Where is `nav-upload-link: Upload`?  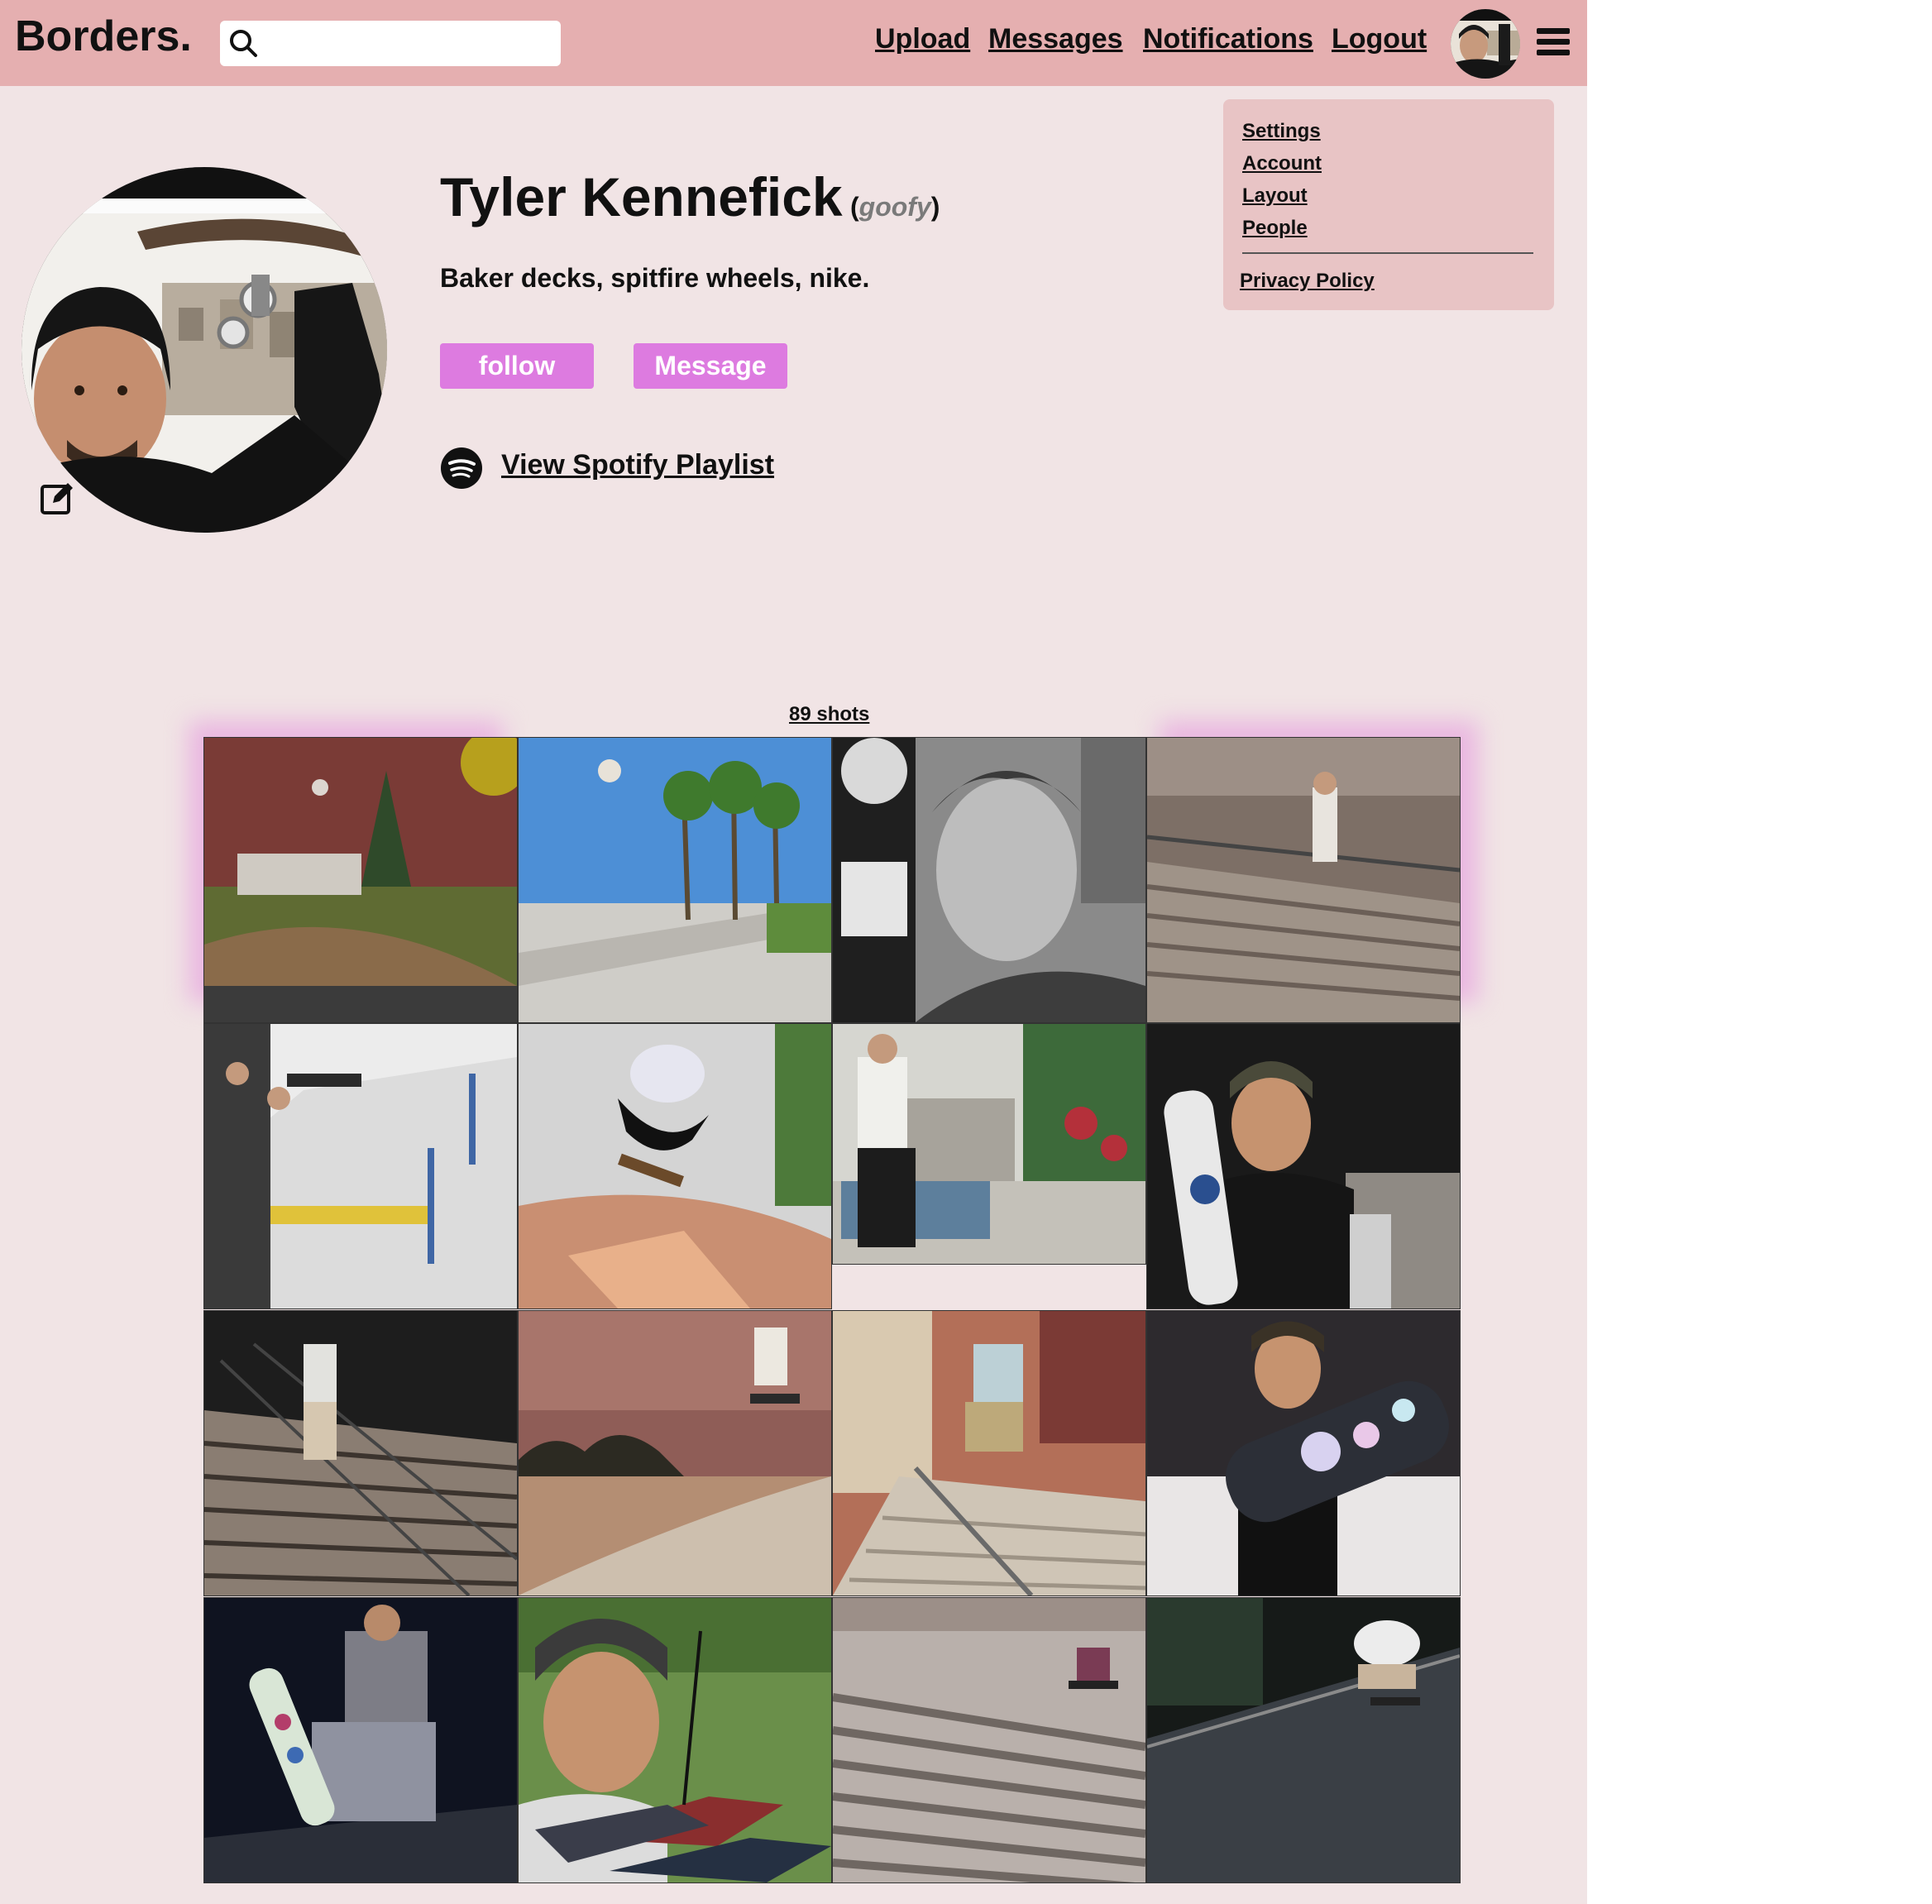 nav-upload-link: Upload is located at coordinates (922, 39).